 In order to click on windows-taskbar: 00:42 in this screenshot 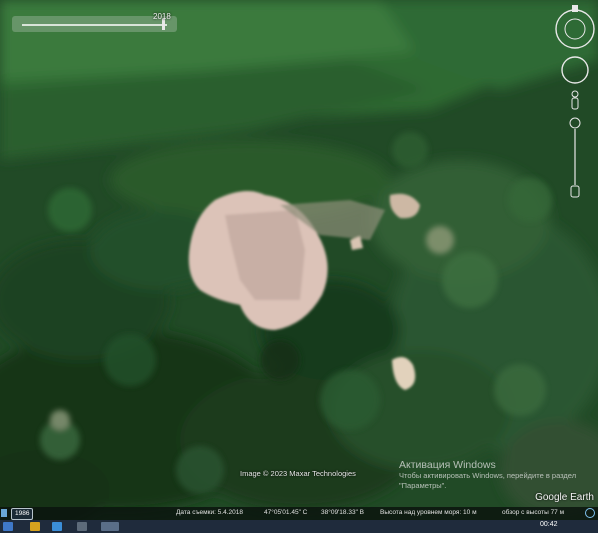, I will do `click(299, 526)`.